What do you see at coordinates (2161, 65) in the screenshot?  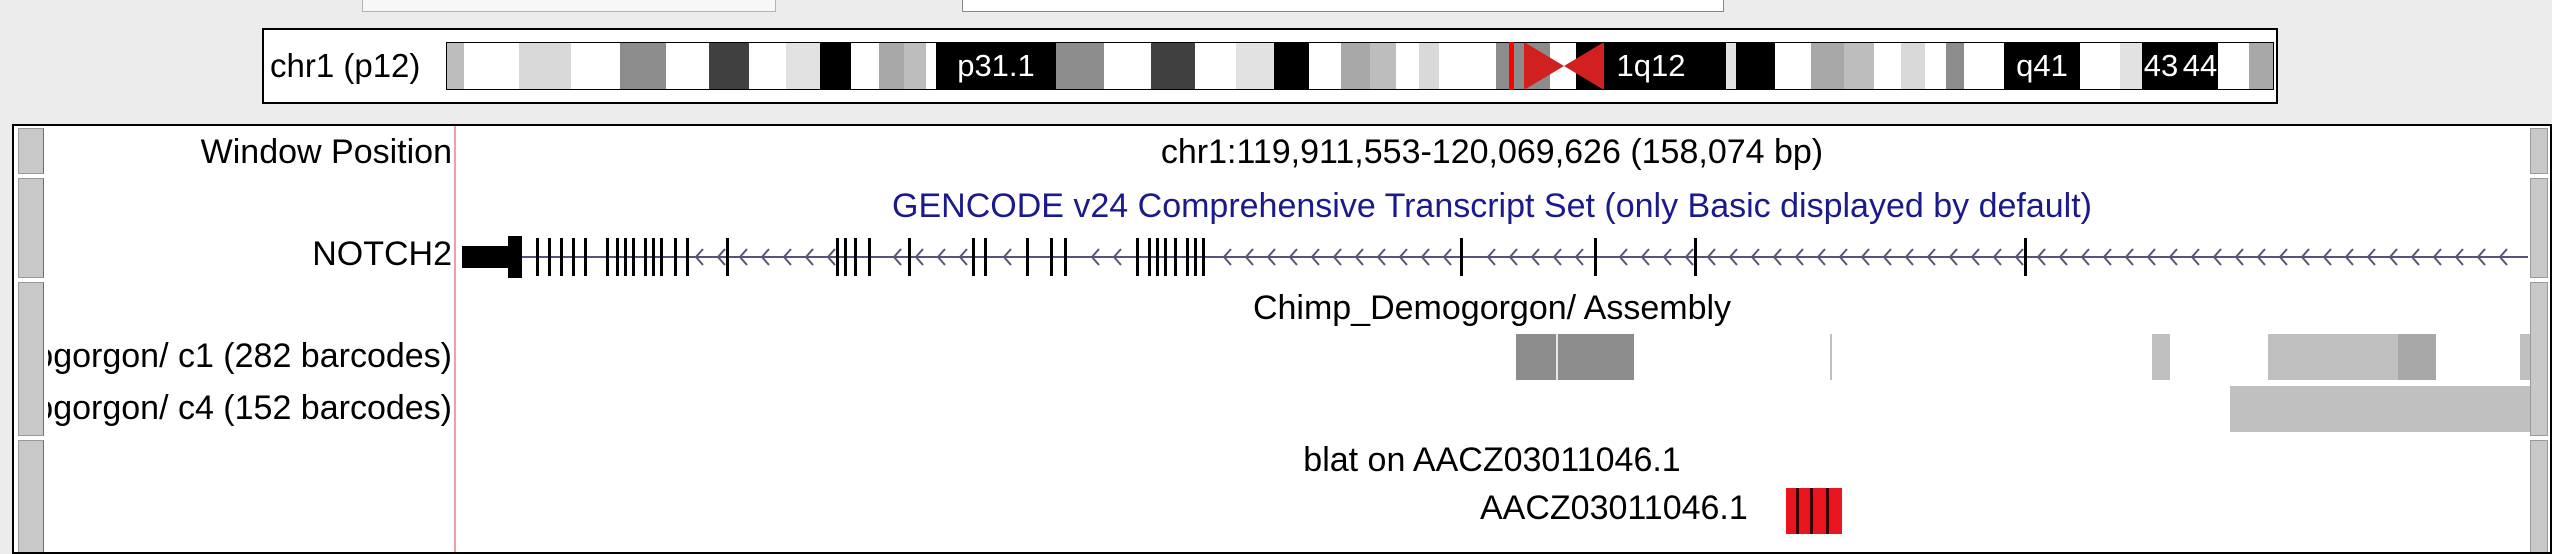 I see `ideogram-band-label: 43` at bounding box center [2161, 65].